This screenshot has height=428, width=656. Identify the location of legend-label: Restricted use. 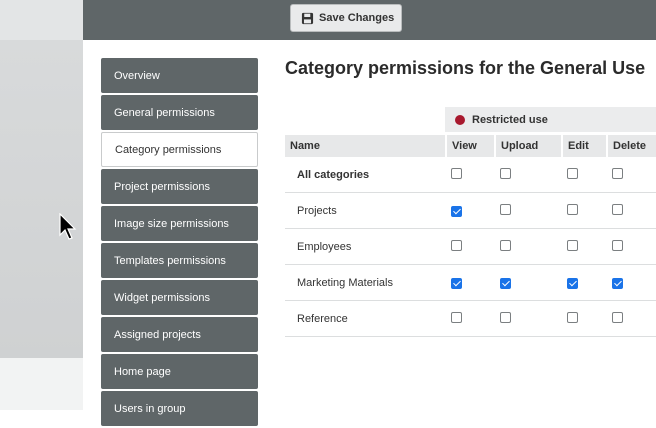
(510, 119).